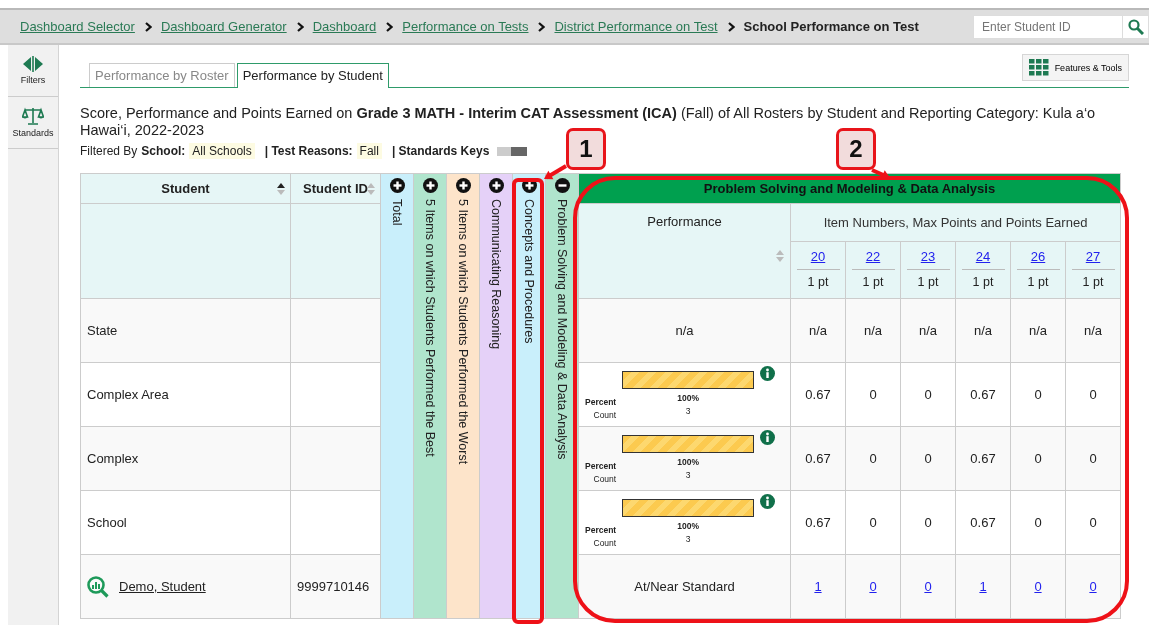 The width and height of the screenshot is (1149, 625). I want to click on item-number-link: 20, so click(818, 256).